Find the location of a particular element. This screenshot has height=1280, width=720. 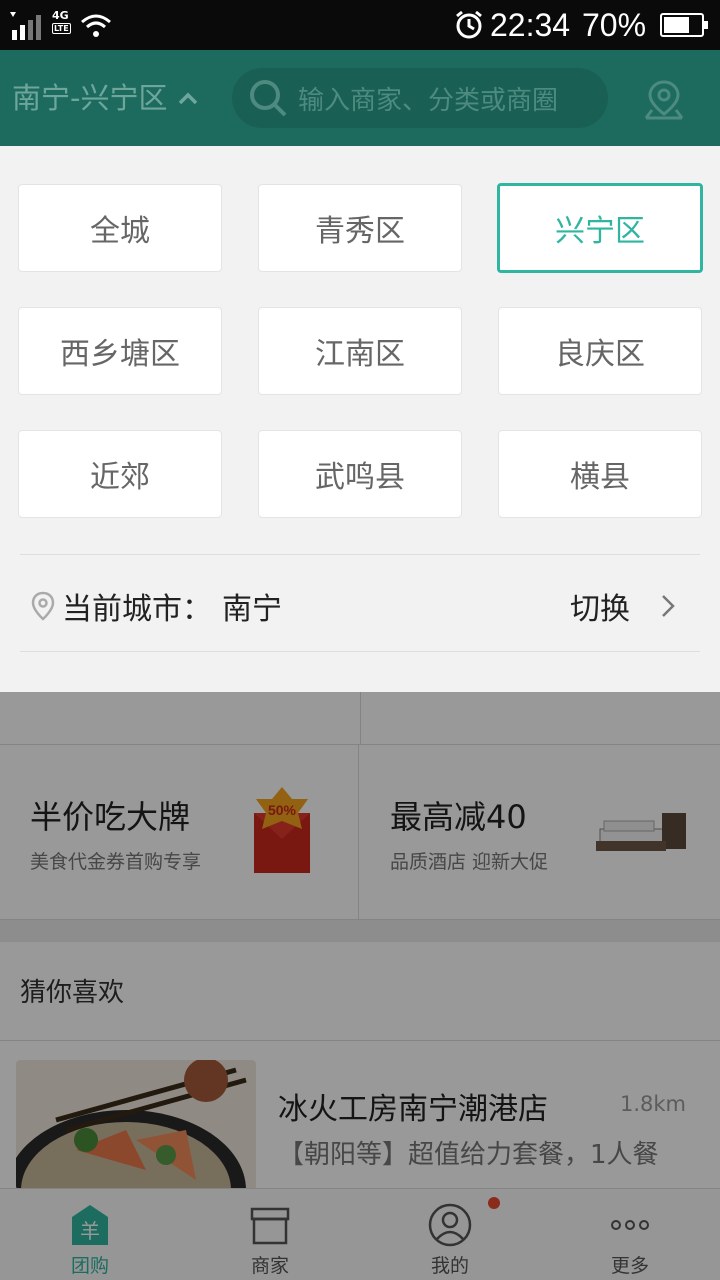

wifi-icon is located at coordinates (96, 25).